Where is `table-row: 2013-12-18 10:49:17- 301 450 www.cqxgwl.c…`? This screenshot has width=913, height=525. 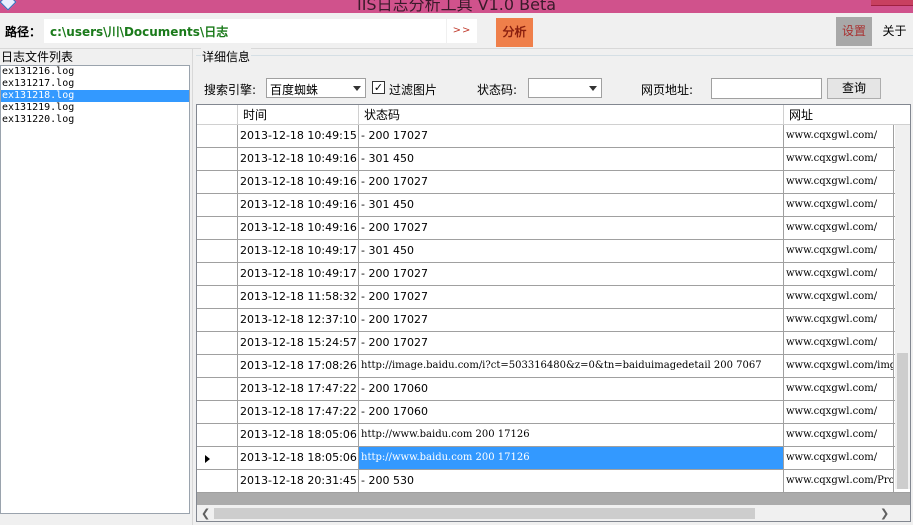
table-row: 2013-12-18 10:49:17- 301 450 www.cqxgwl.c… is located at coordinates (553, 251).